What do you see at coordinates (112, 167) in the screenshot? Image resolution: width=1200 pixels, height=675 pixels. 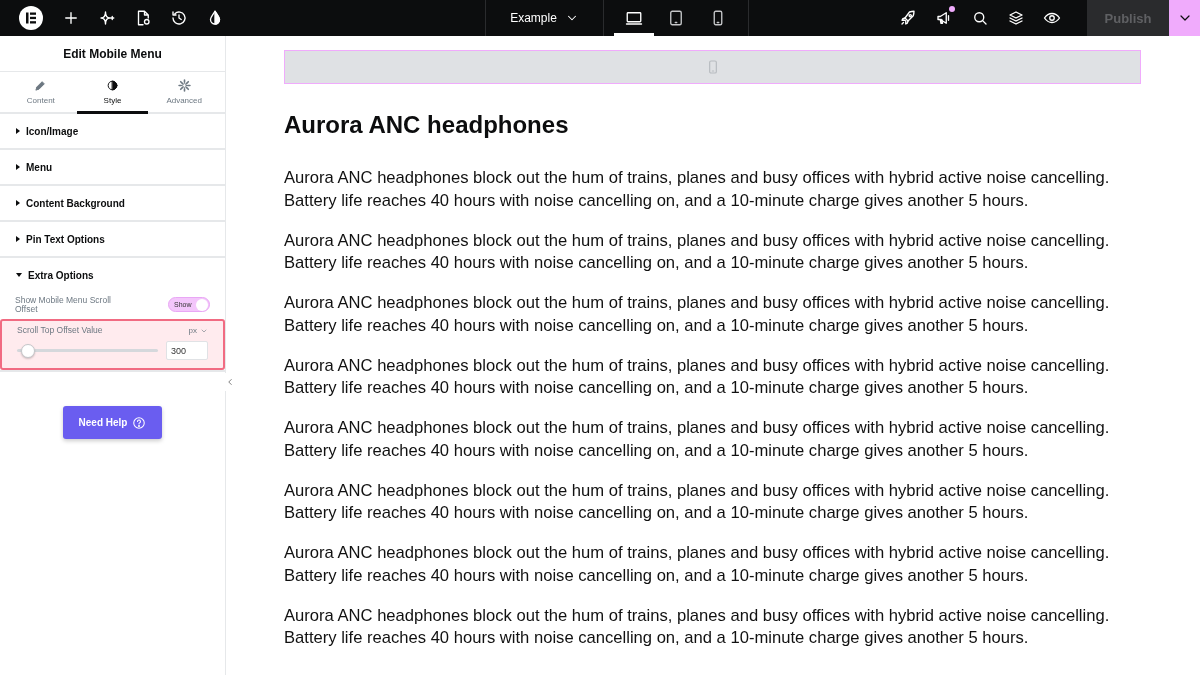 I see `section-header: Menu` at bounding box center [112, 167].